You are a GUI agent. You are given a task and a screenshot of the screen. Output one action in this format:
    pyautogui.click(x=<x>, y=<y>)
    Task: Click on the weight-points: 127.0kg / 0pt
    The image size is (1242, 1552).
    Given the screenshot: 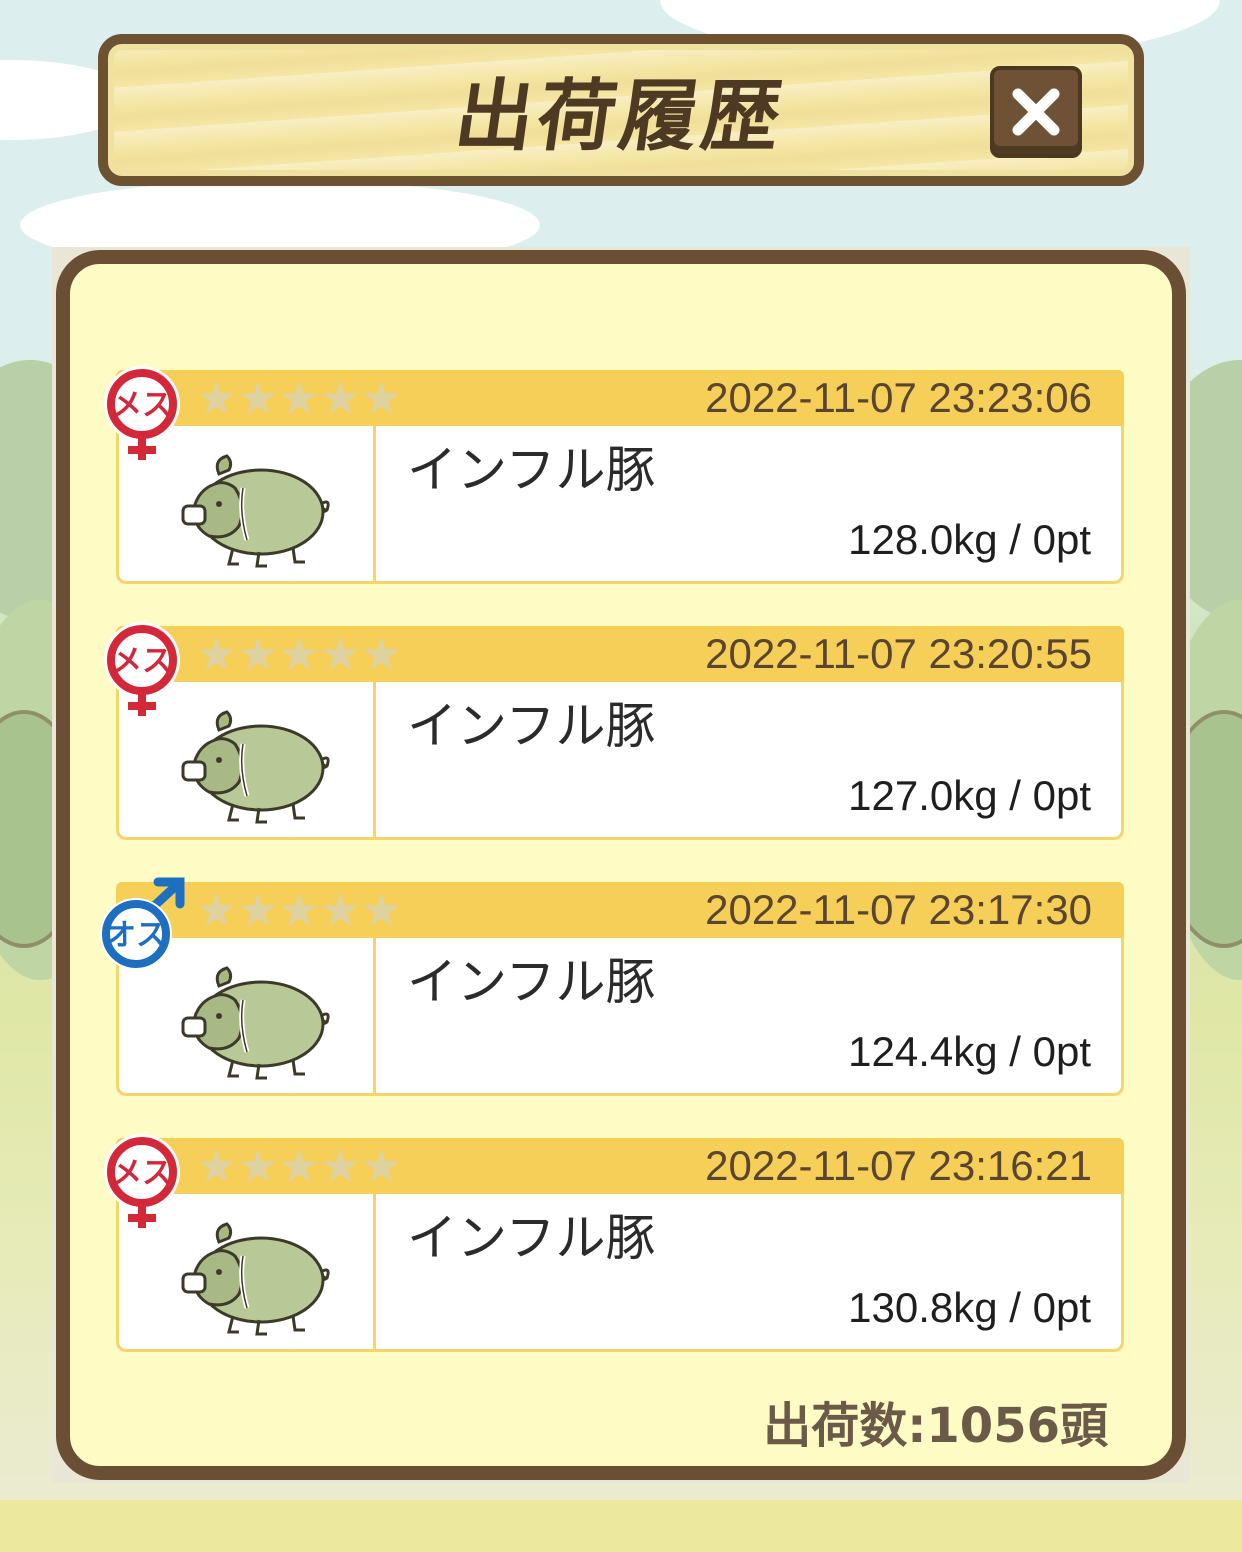 What is the action you would take?
    pyautogui.click(x=969, y=795)
    